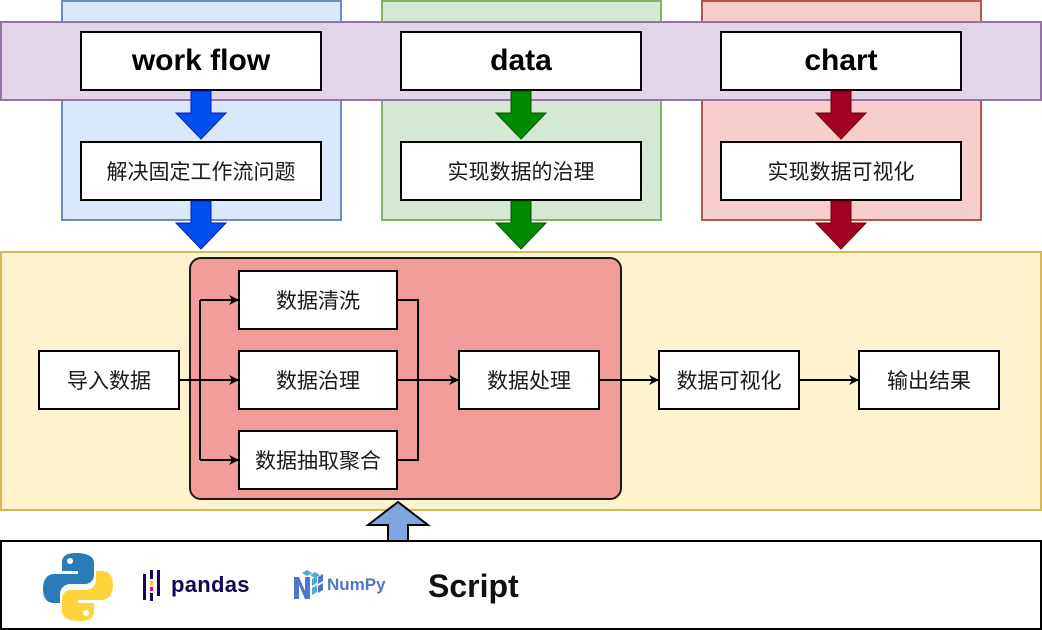  What do you see at coordinates (151, 585) in the screenshot?
I see `pandas-logo-icon` at bounding box center [151, 585].